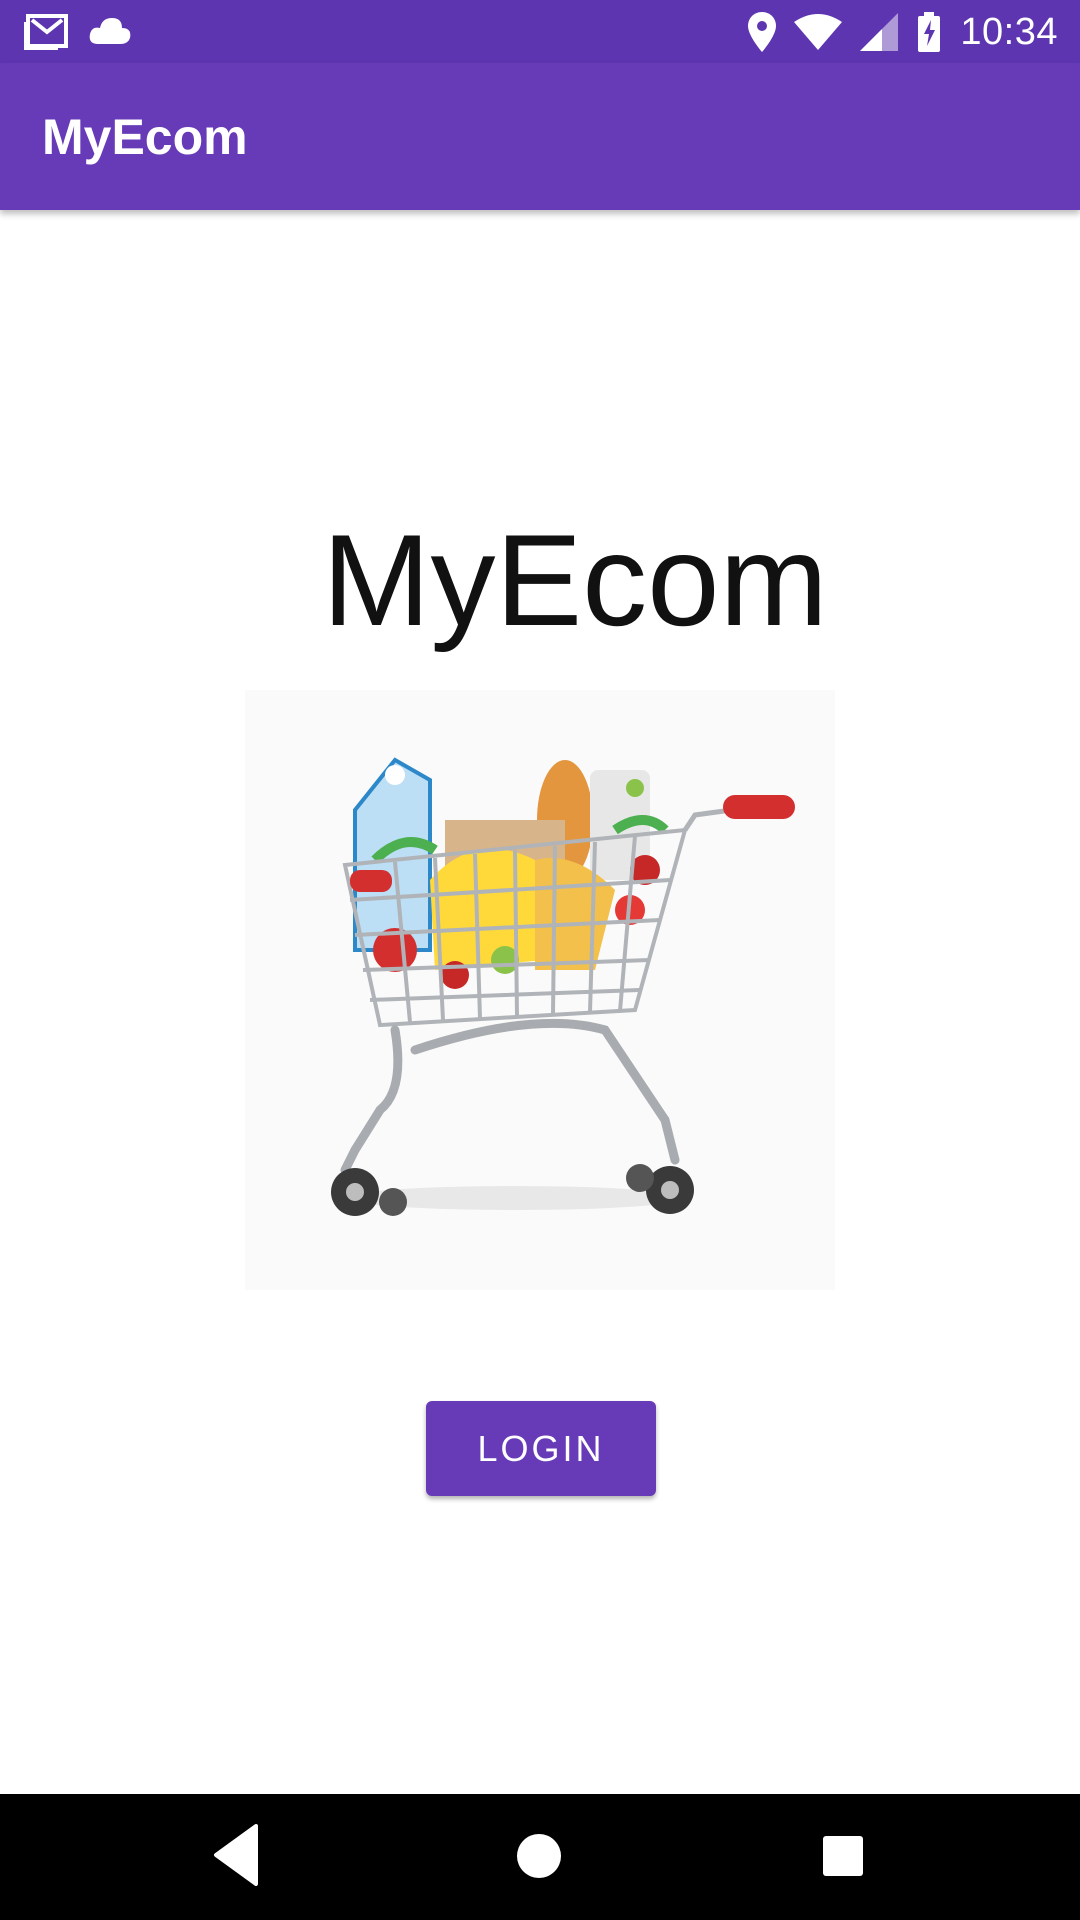 The image size is (1080, 1920). Describe the element at coordinates (235, 1855) in the screenshot. I see `back-icon` at that location.